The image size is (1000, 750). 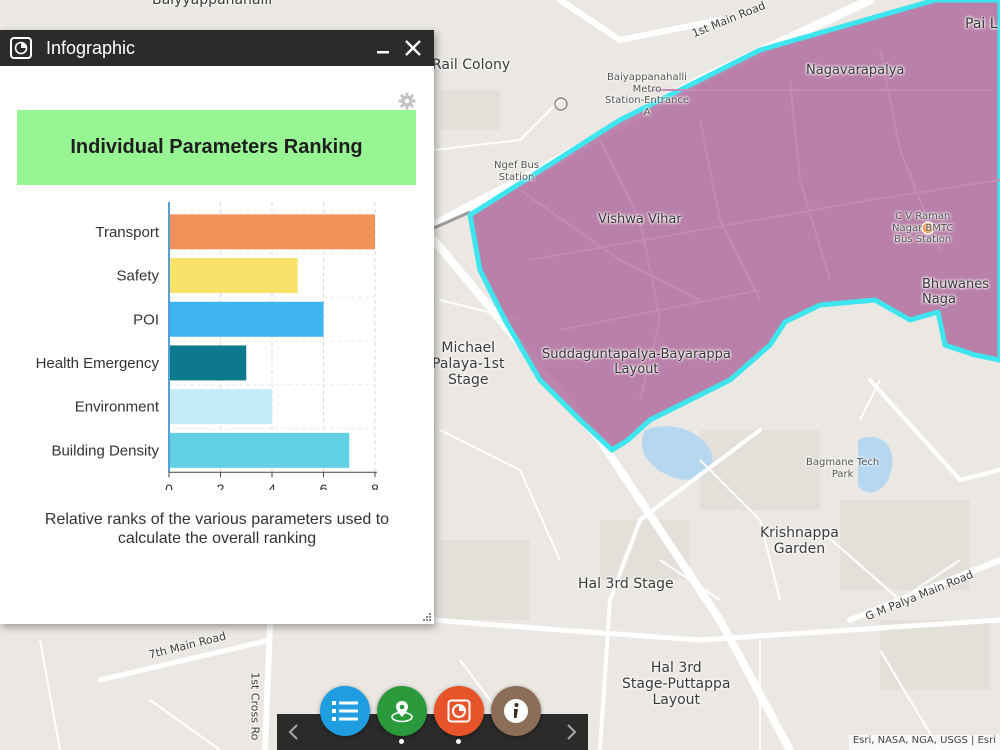 What do you see at coordinates (923, 228) in the screenshot?
I see `map-label-cv-raman-bus-station: C V Raman Nagar BMTC Bus Station` at bounding box center [923, 228].